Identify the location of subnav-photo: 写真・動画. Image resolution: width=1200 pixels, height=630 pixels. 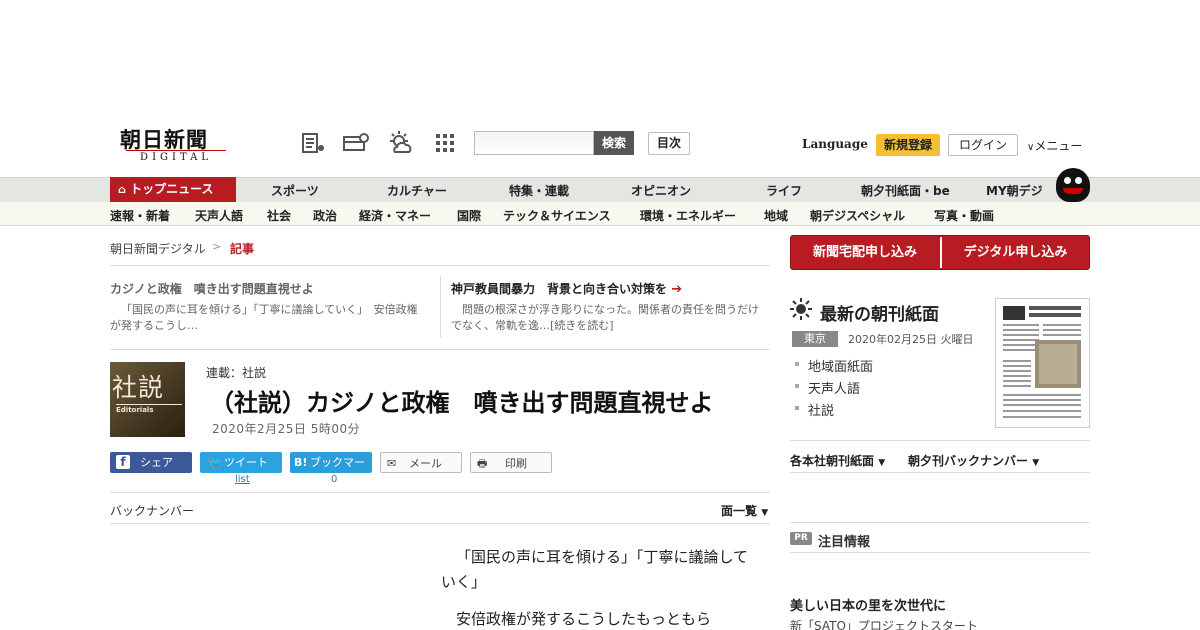
(964, 215).